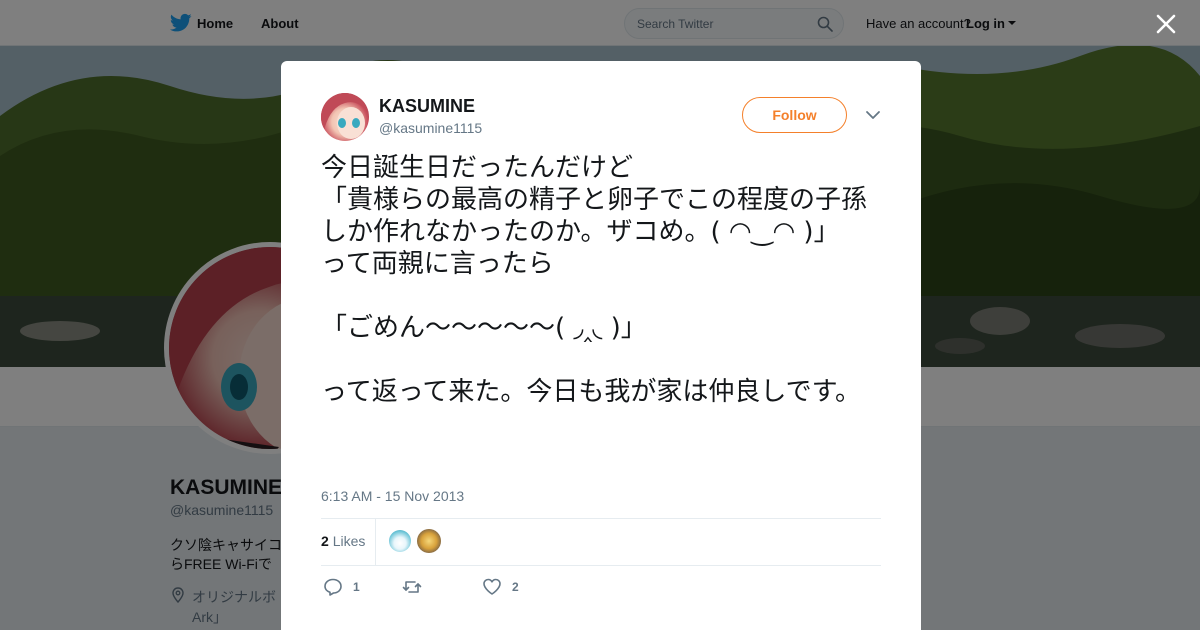 This screenshot has width=1200, height=630. Describe the element at coordinates (343, 587) in the screenshot. I see `reply-button: 1` at that location.